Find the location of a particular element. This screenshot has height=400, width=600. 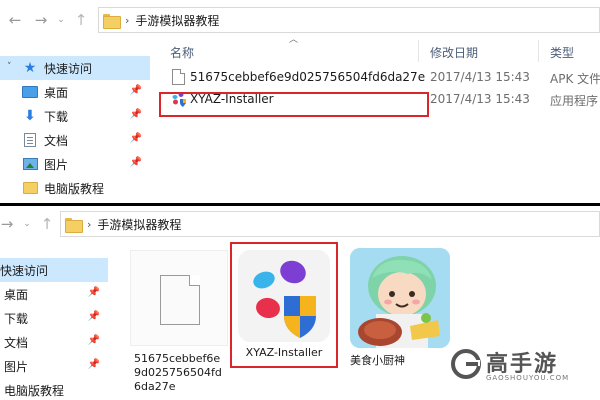

navigation-pane: 快速访问 桌面 📌 下载 📌 文档 📌 图片 📌 电脑版教程 is located at coordinates (54, 329).